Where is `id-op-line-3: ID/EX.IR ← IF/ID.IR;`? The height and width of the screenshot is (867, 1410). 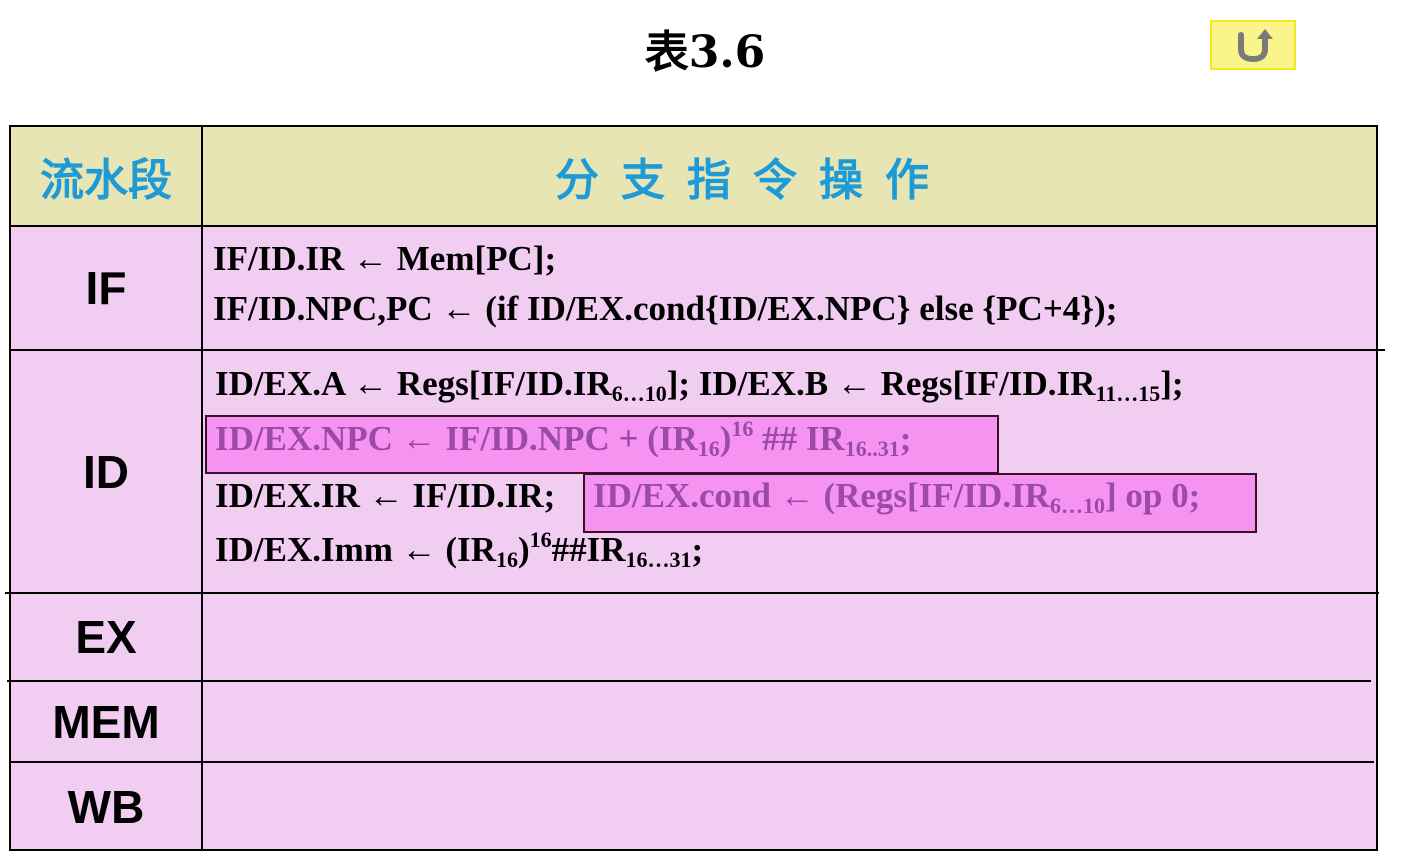 id-op-line-3: ID/EX.IR ← IF/ID.IR; is located at coordinates (385, 495).